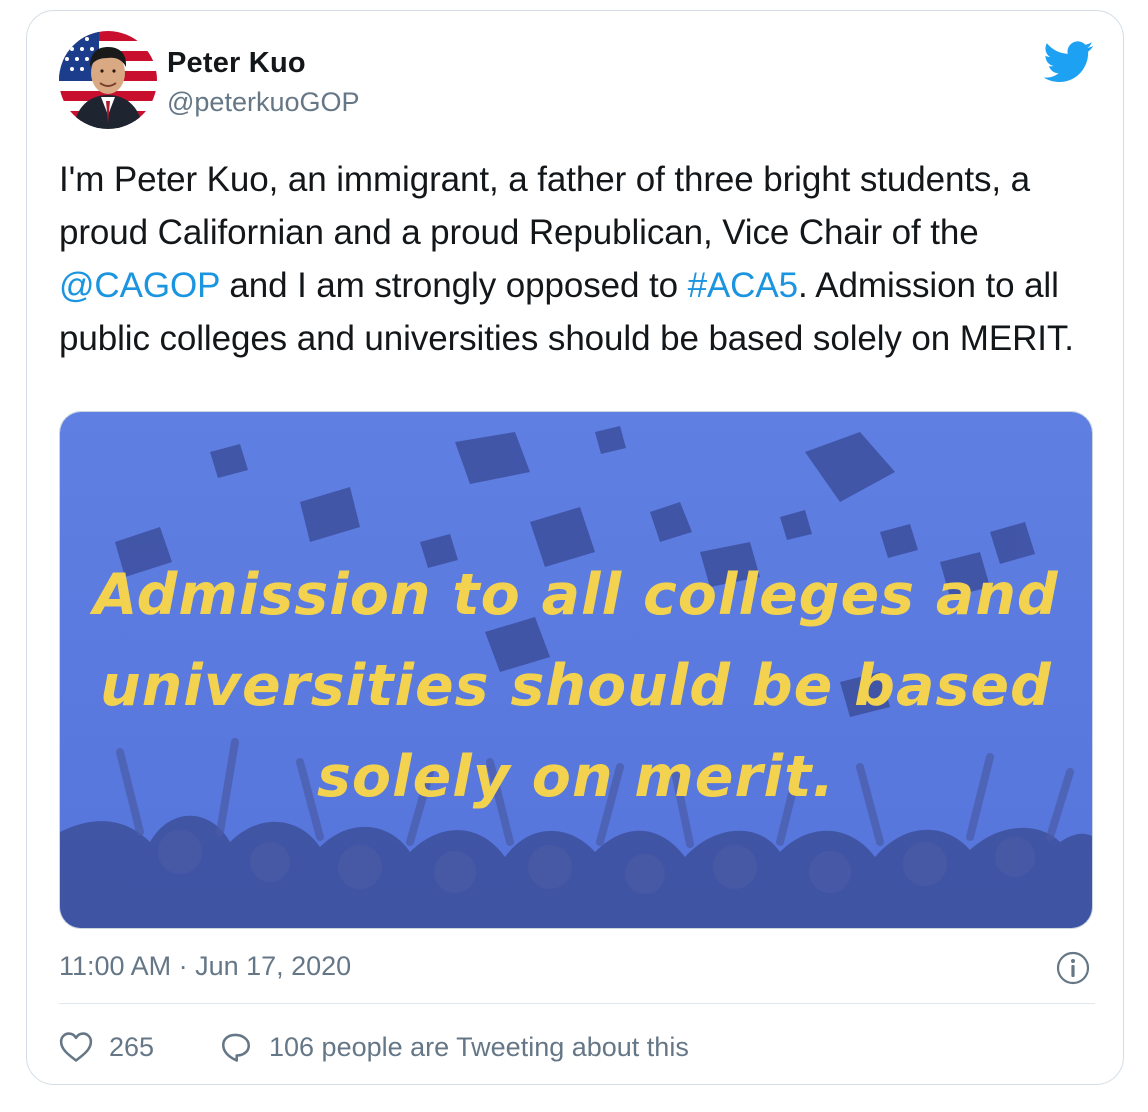 The width and height of the screenshot is (1148, 1112). I want to click on media-caption-line: Admission to all colleges and, so click(576, 595).